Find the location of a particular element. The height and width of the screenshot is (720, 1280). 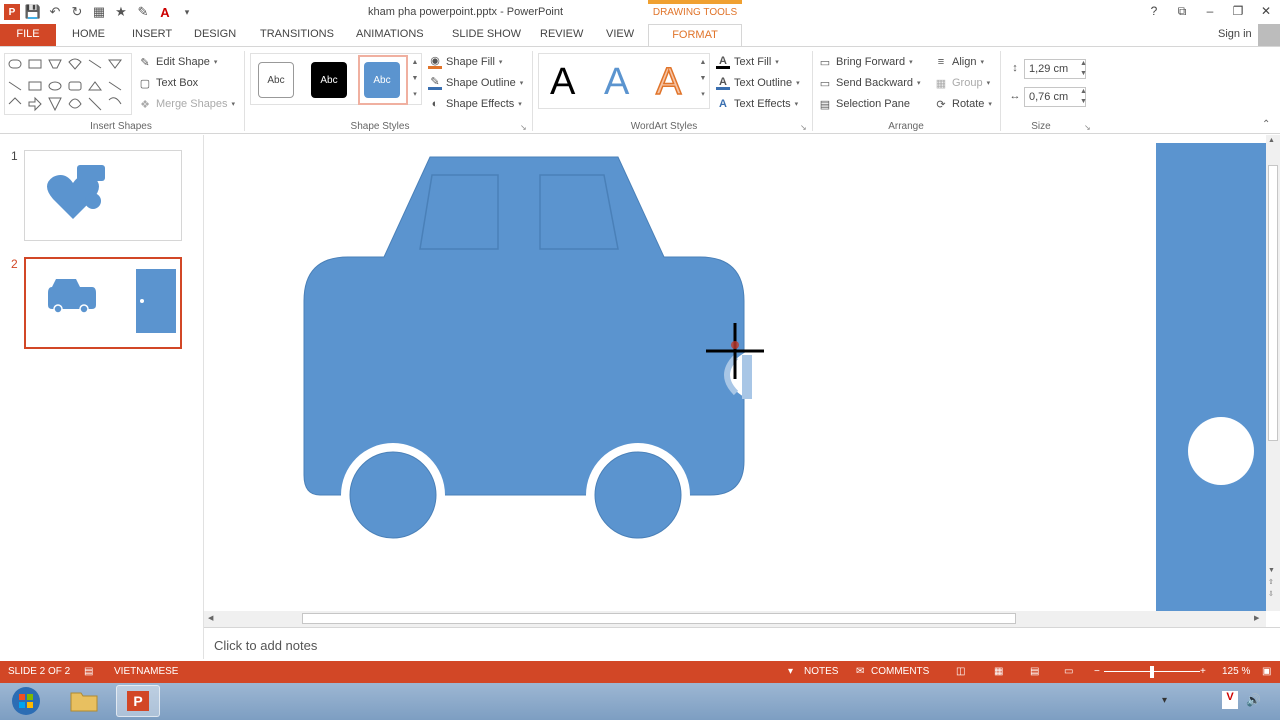

scroll-right-icon: ▶ is located at coordinates (1256, 618).